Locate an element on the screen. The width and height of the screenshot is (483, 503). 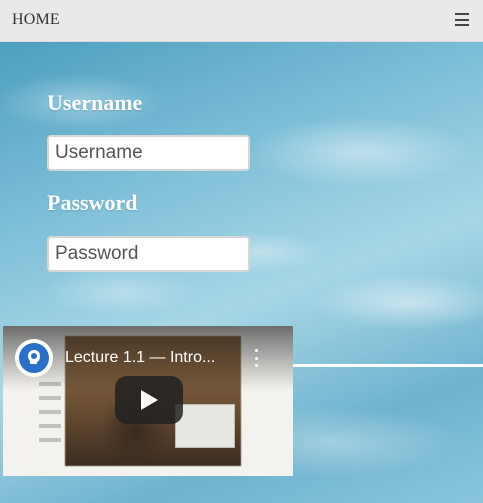
play-icon is located at coordinates (149, 400).